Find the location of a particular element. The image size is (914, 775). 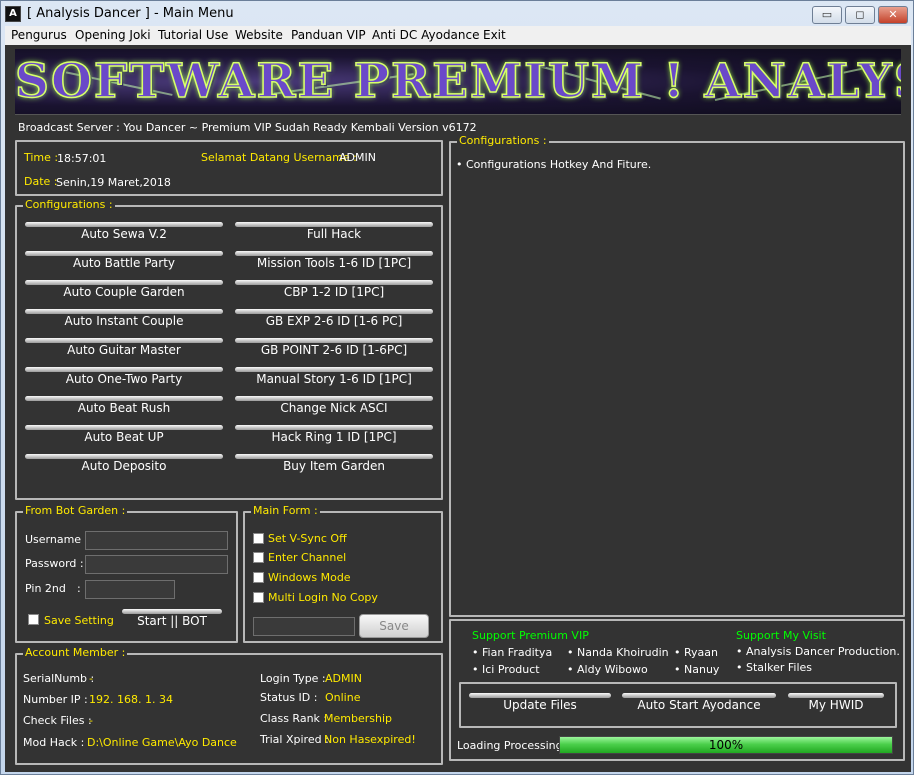

actions-box: Update Files Auto Start Ayodance My HWID is located at coordinates (678, 705).